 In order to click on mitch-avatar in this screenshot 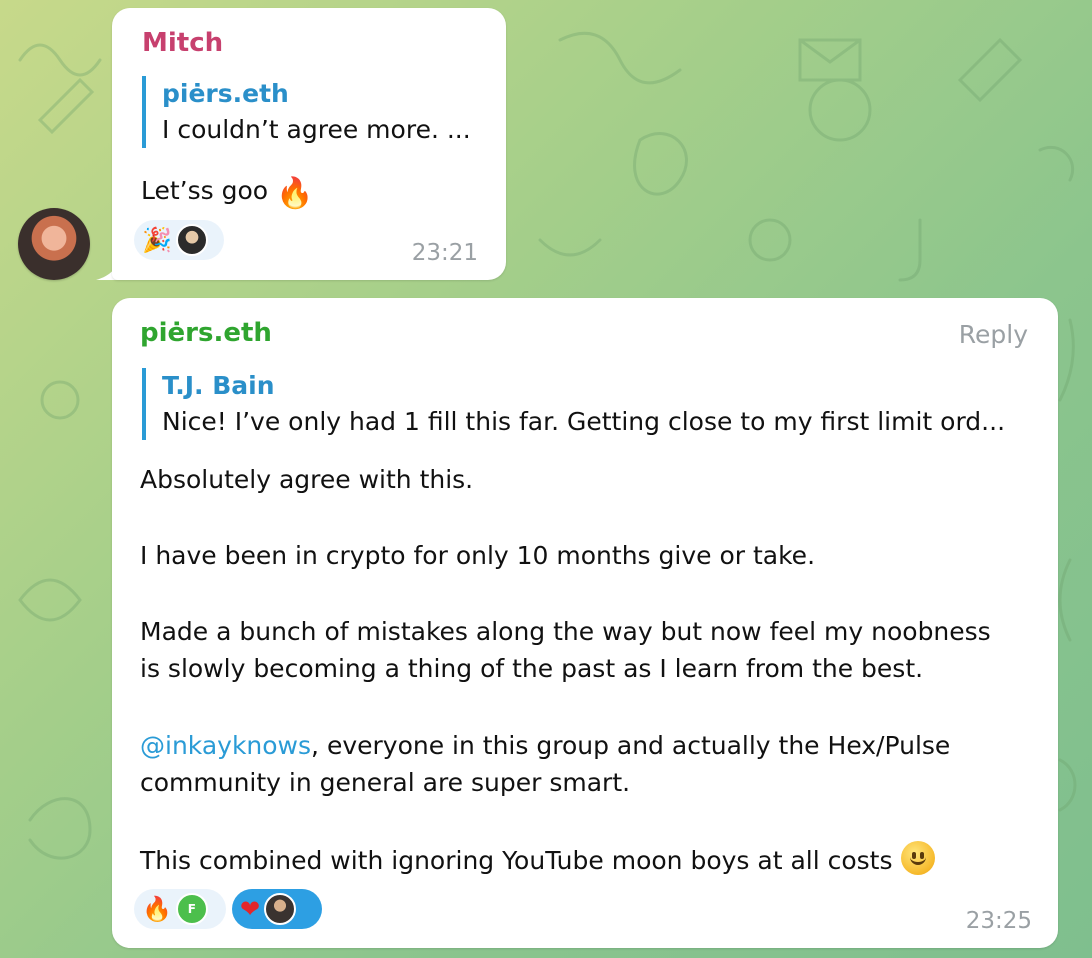, I will do `click(54, 244)`.